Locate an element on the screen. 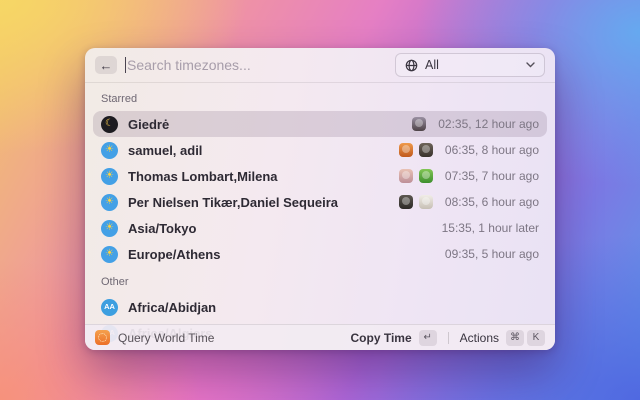 This screenshot has width=640, height=400. initials-icon: AA is located at coordinates (109, 307).